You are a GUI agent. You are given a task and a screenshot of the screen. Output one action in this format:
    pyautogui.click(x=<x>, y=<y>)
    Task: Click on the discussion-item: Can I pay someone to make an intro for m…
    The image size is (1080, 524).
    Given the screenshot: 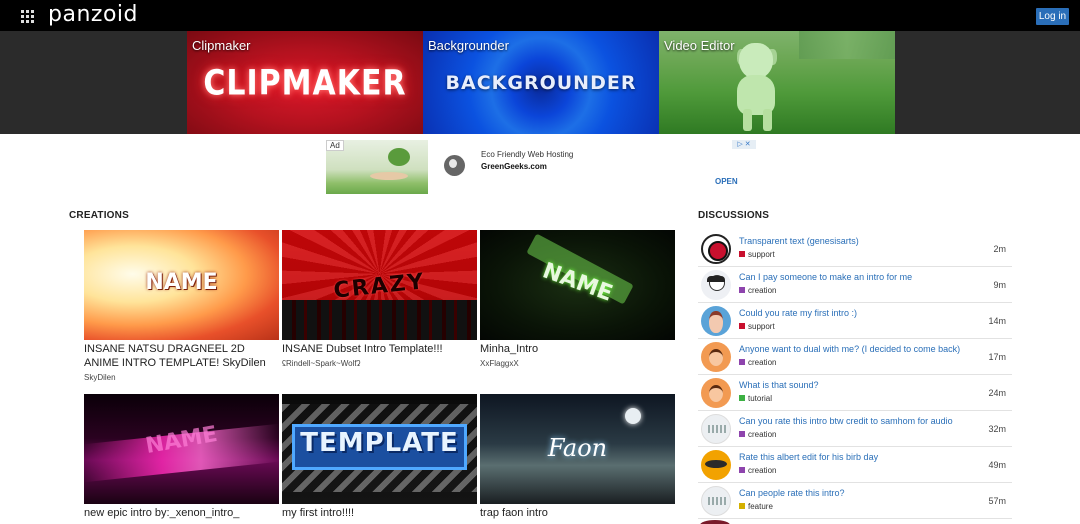 What is the action you would take?
    pyautogui.click(x=855, y=285)
    